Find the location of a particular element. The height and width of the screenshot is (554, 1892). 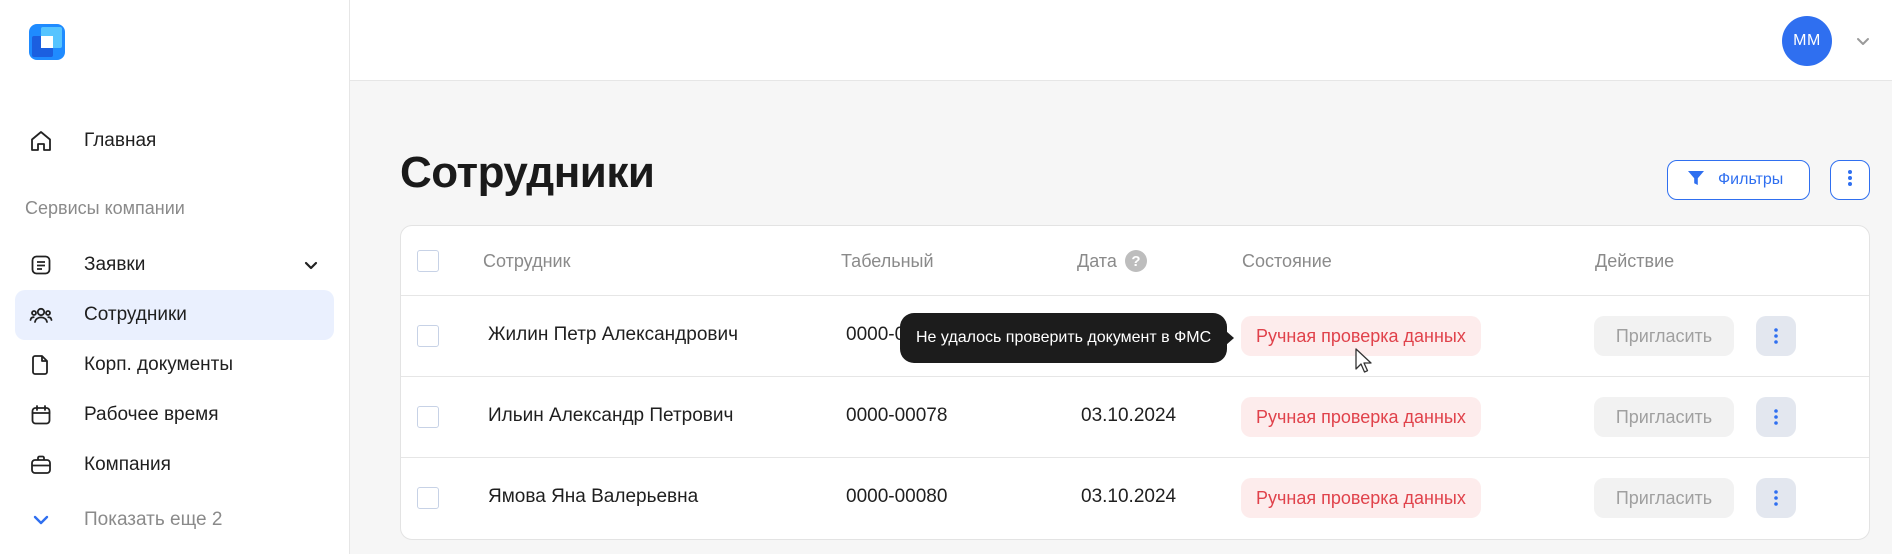

sidebar-item-work-time: Рабочее время is located at coordinates (174, 415).